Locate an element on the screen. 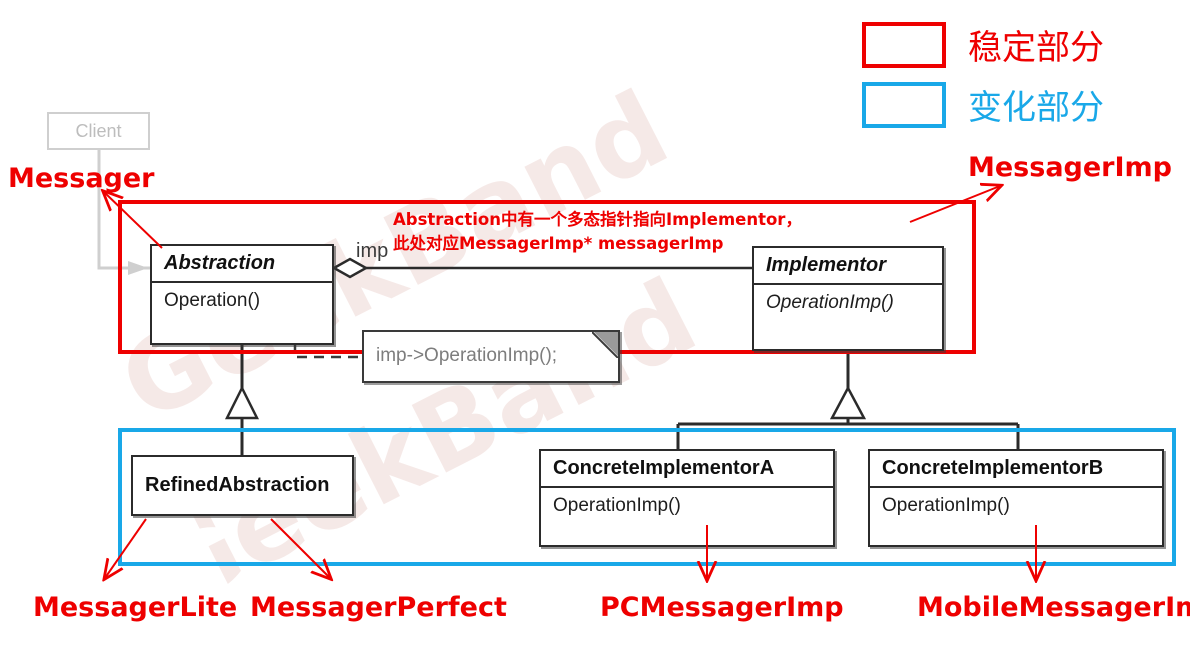 The width and height of the screenshot is (1190, 645). class-op-concrete-implementor-b: OperationImp() is located at coordinates (946, 505).